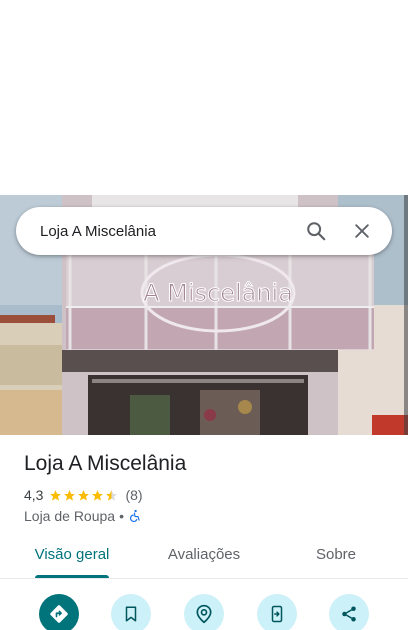  I want to click on category-row: Loja de Roupa •, so click(83, 516).